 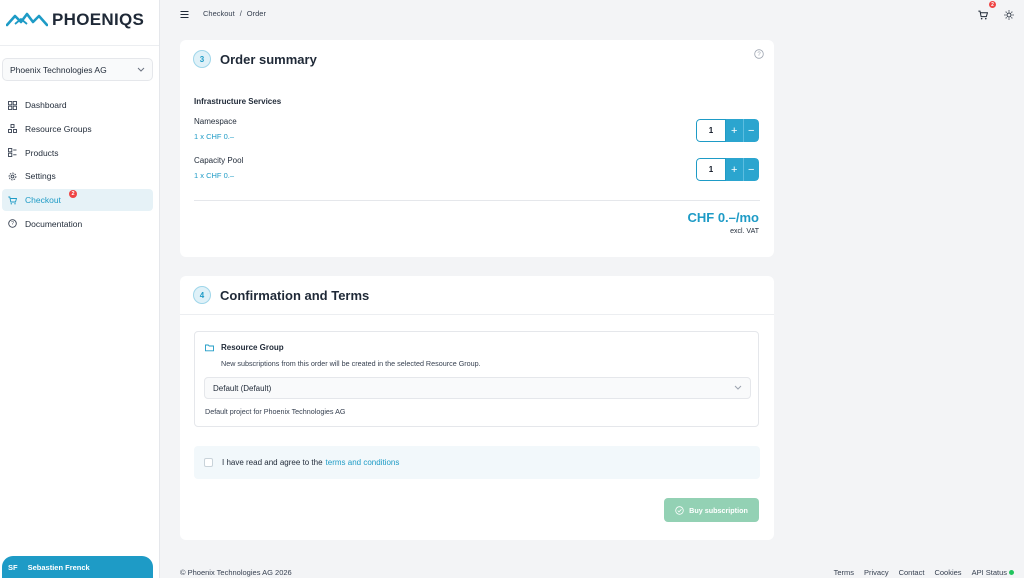 I want to click on folder-icon, so click(x=209, y=348).